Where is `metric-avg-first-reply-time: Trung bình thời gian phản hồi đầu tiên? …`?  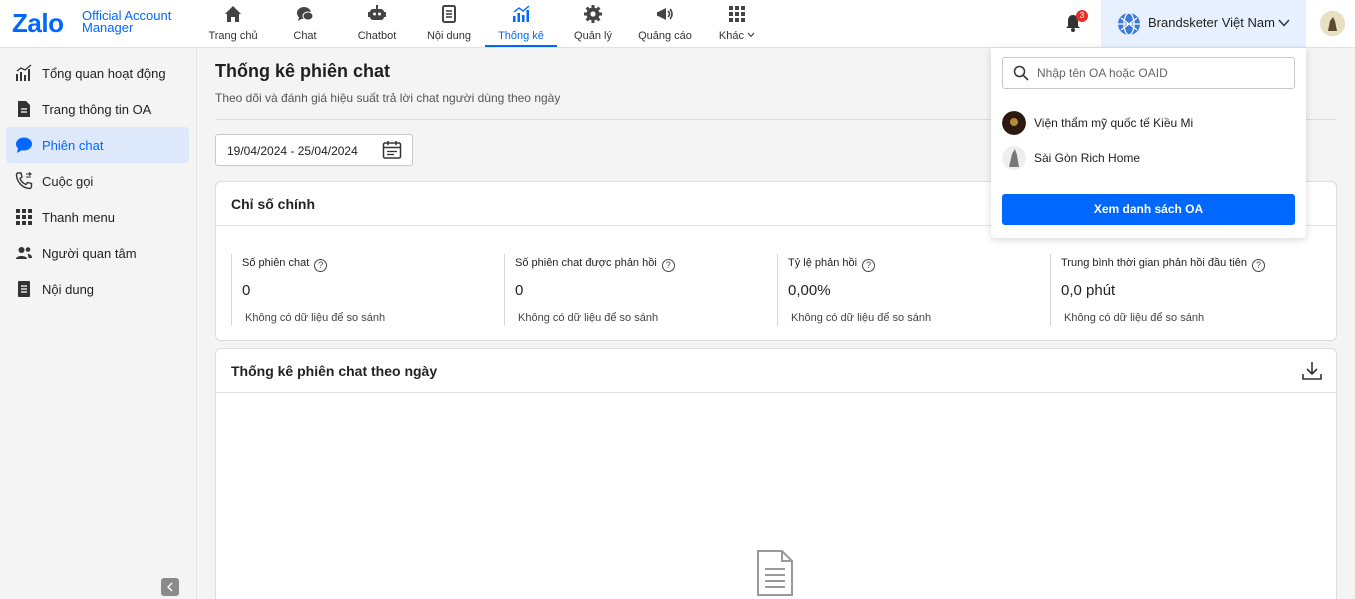
metric-avg-first-reply-time: Trung bình thời gian phản hồi đầu tiên? … is located at coordinates (1185, 290).